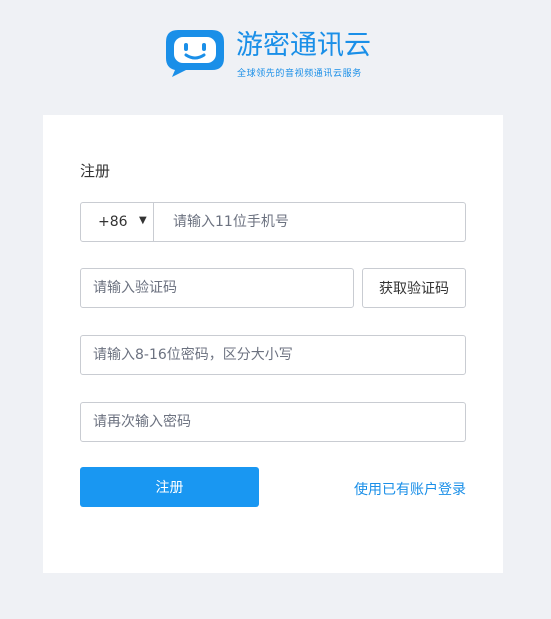  I want to click on country-code-select: +86 ▼, so click(117, 222).